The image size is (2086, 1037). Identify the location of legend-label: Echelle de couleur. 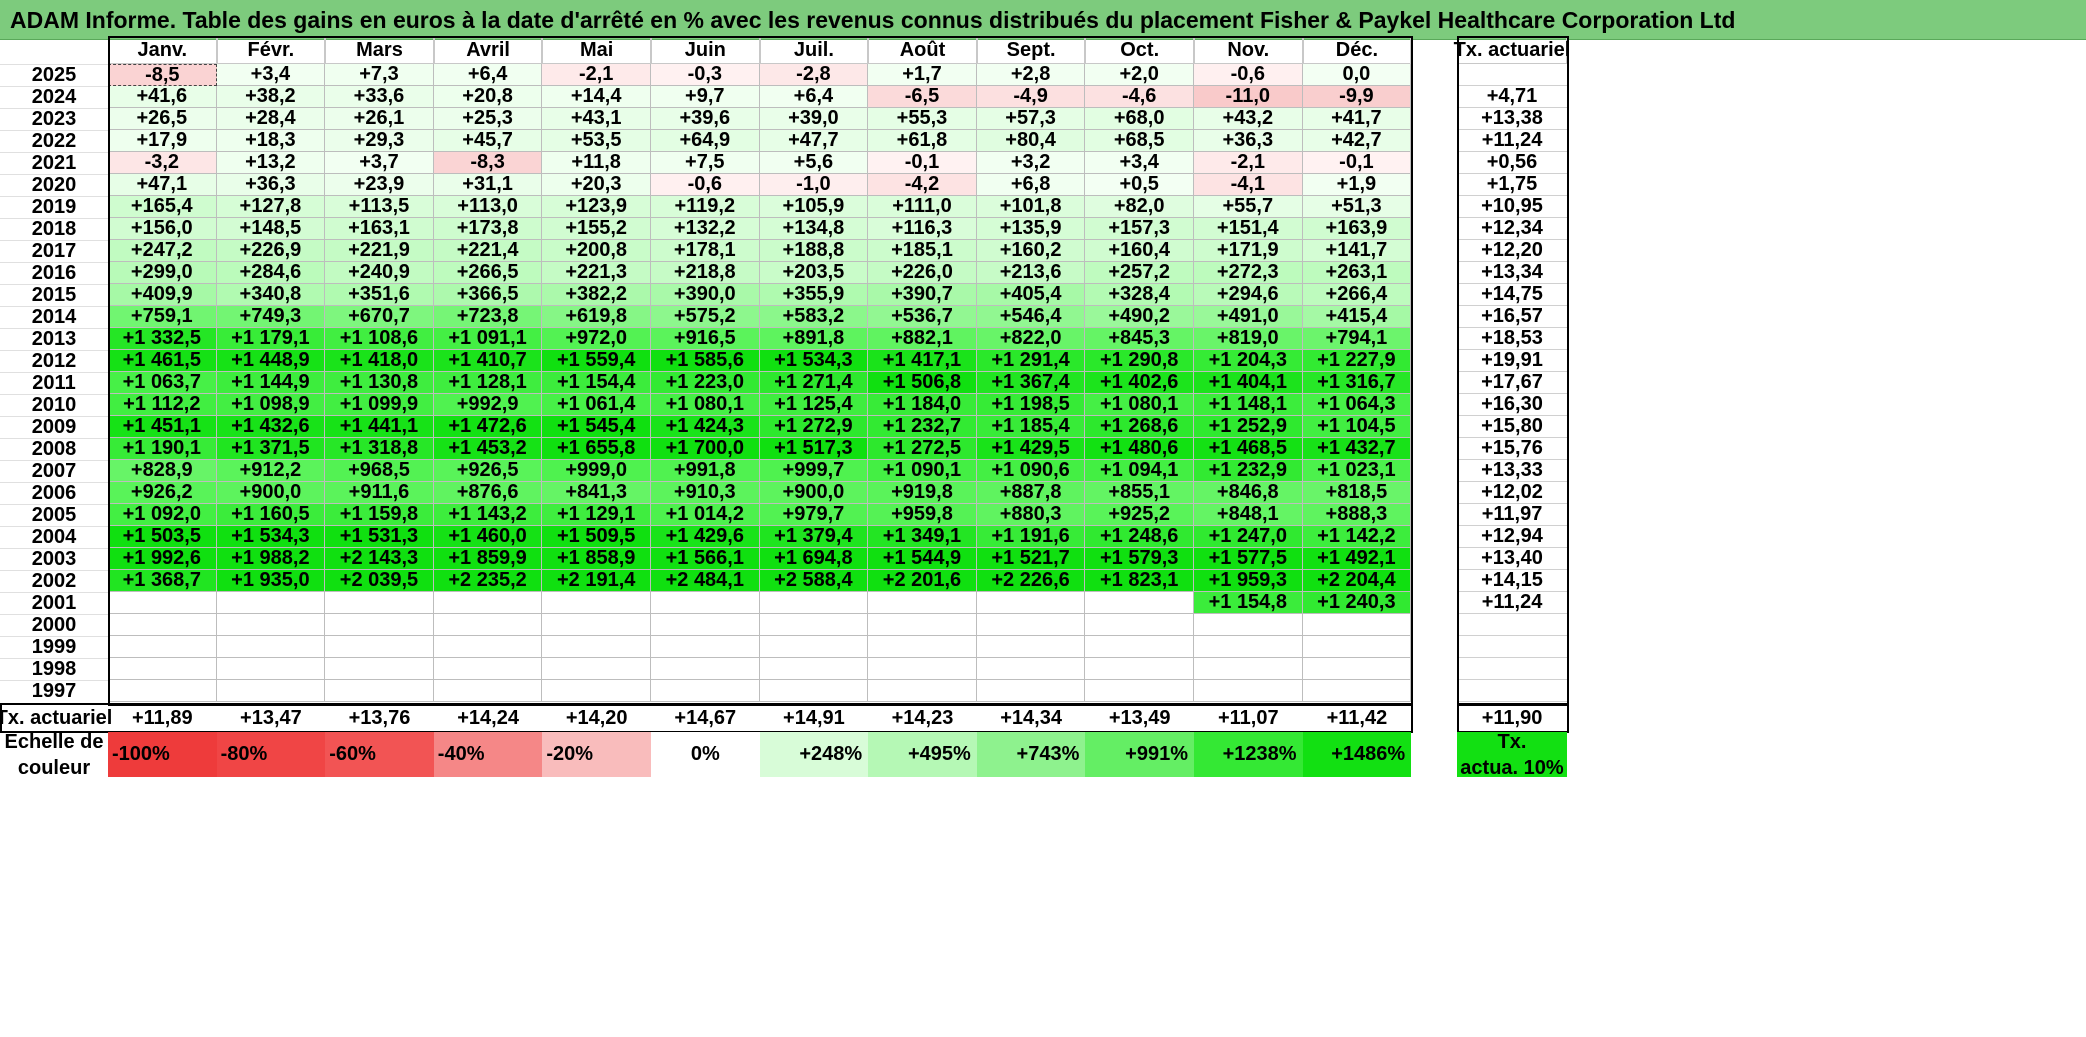
(54, 755).